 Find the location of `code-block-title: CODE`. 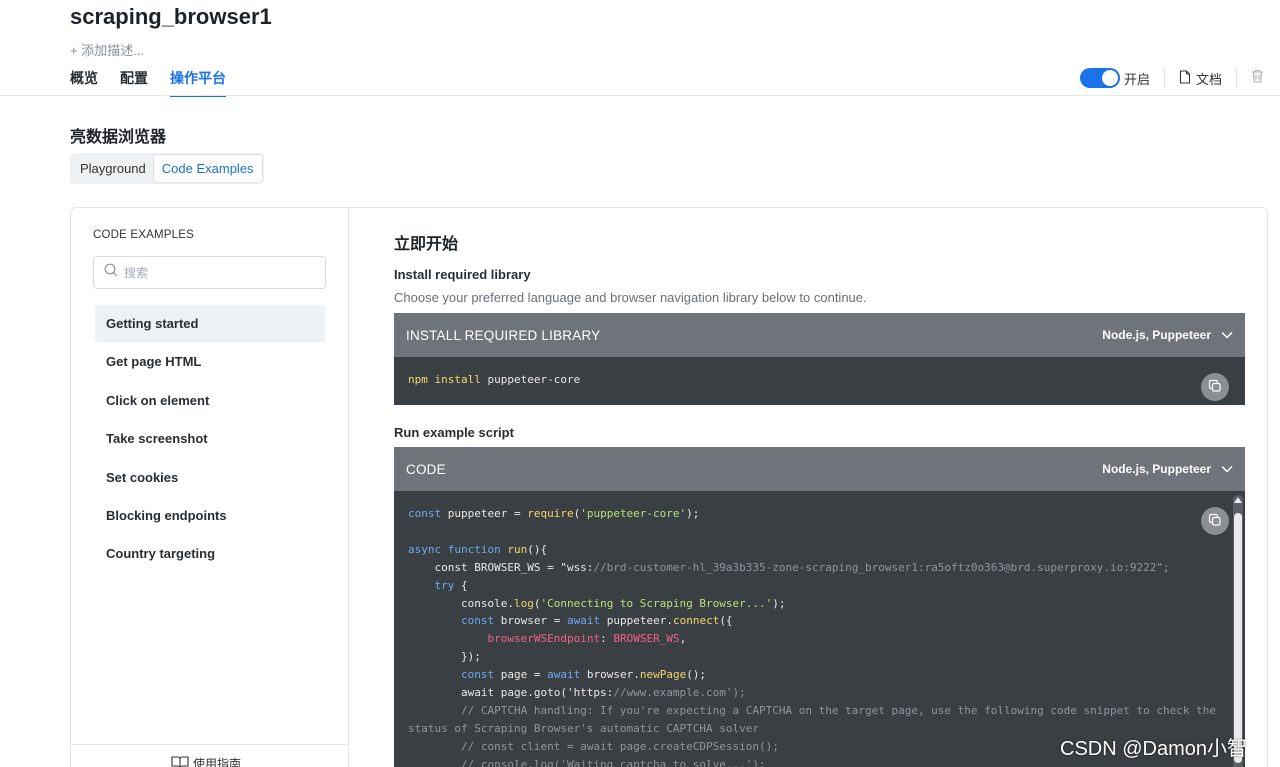

code-block-title: CODE is located at coordinates (426, 469).